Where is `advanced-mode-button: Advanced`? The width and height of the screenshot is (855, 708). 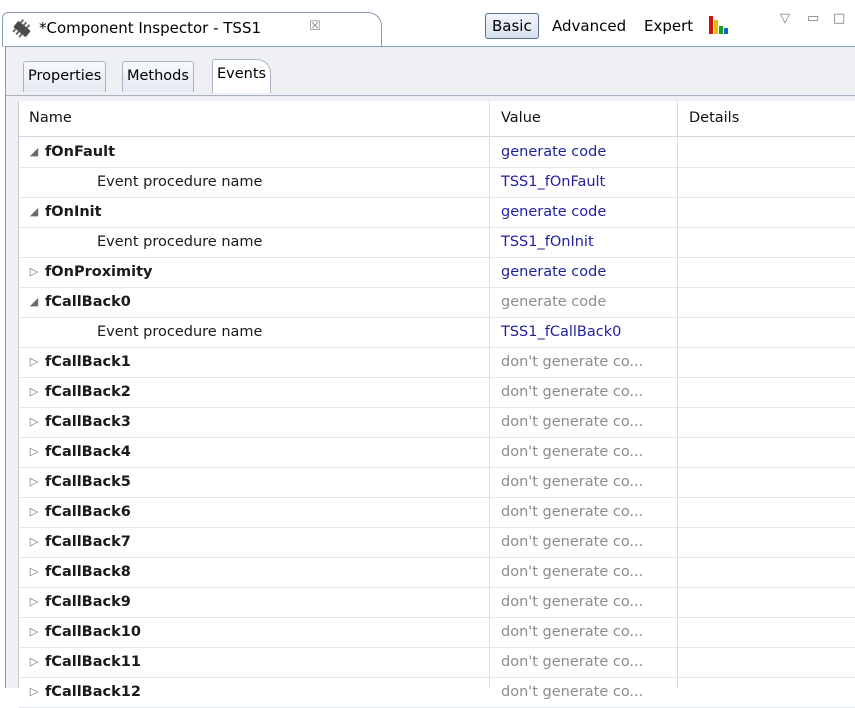
advanced-mode-button: Advanced is located at coordinates (589, 26).